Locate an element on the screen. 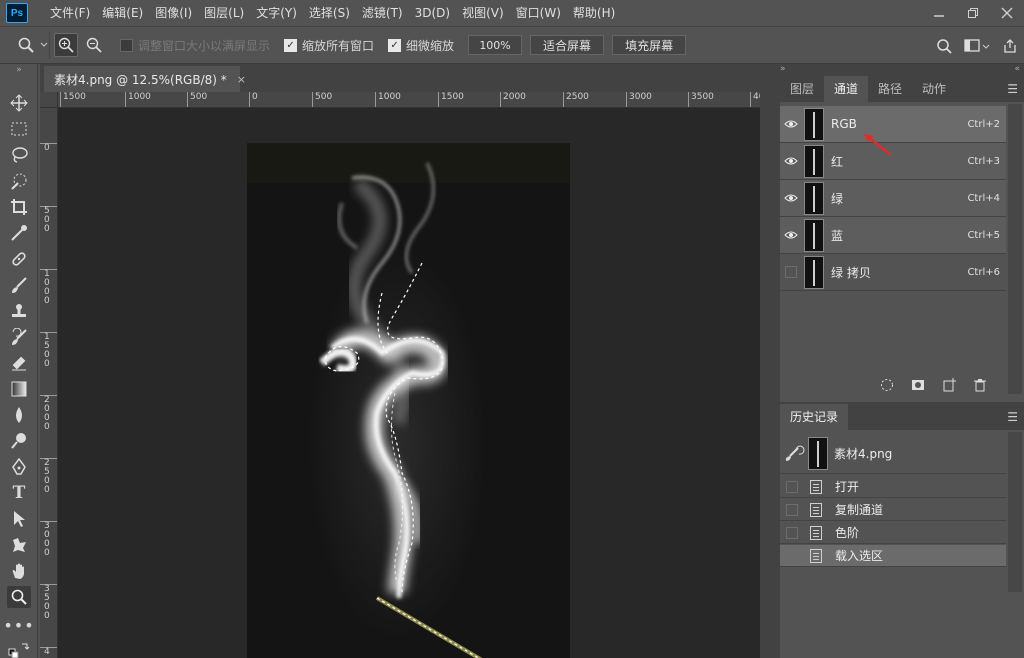 The width and height of the screenshot is (1024, 658). fit-screen-button: 适合屏幕 is located at coordinates (567, 45).